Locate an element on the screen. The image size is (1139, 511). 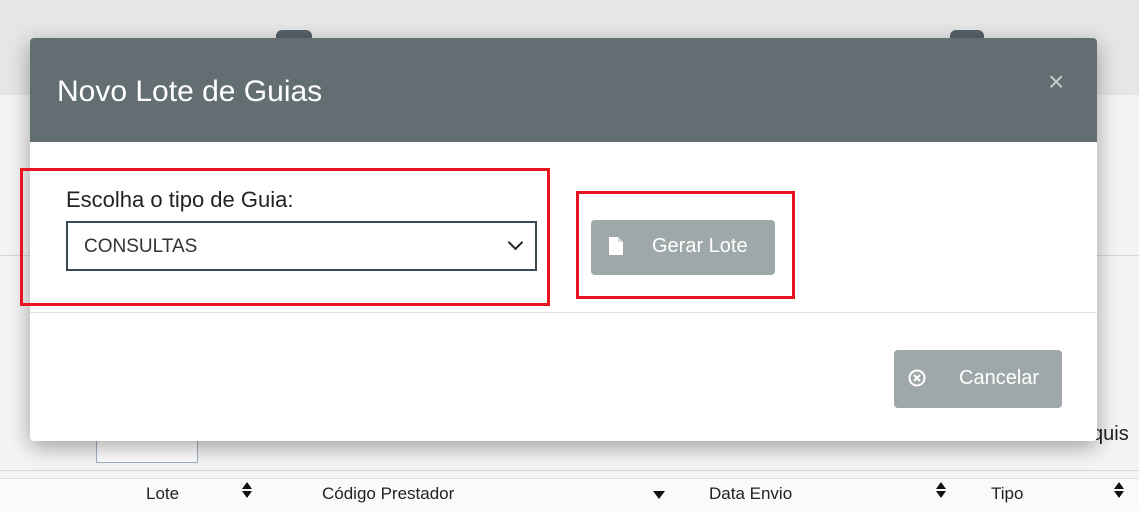
column-header-lote: Lote is located at coordinates (162, 494).